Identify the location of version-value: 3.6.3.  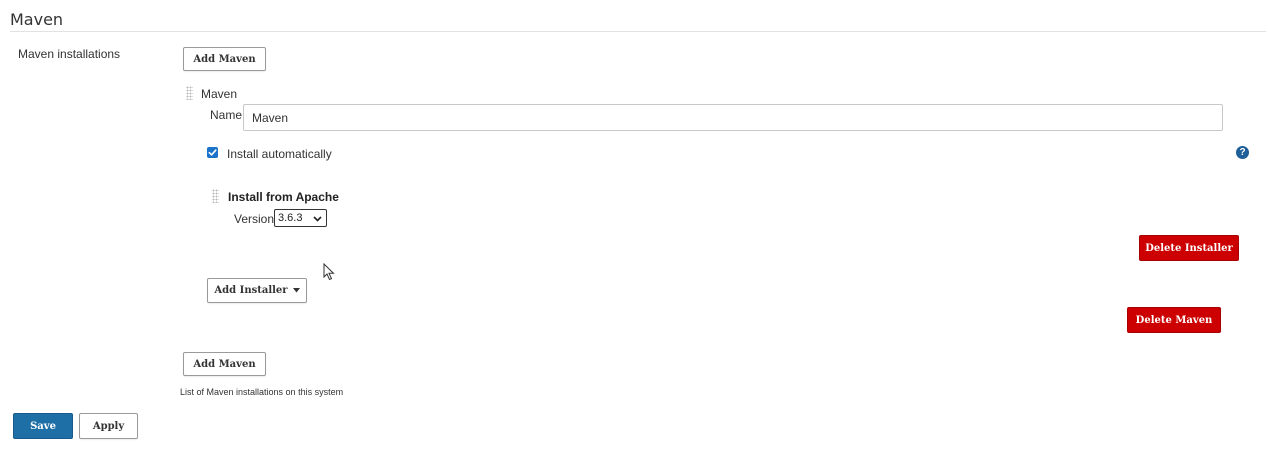
(290, 218).